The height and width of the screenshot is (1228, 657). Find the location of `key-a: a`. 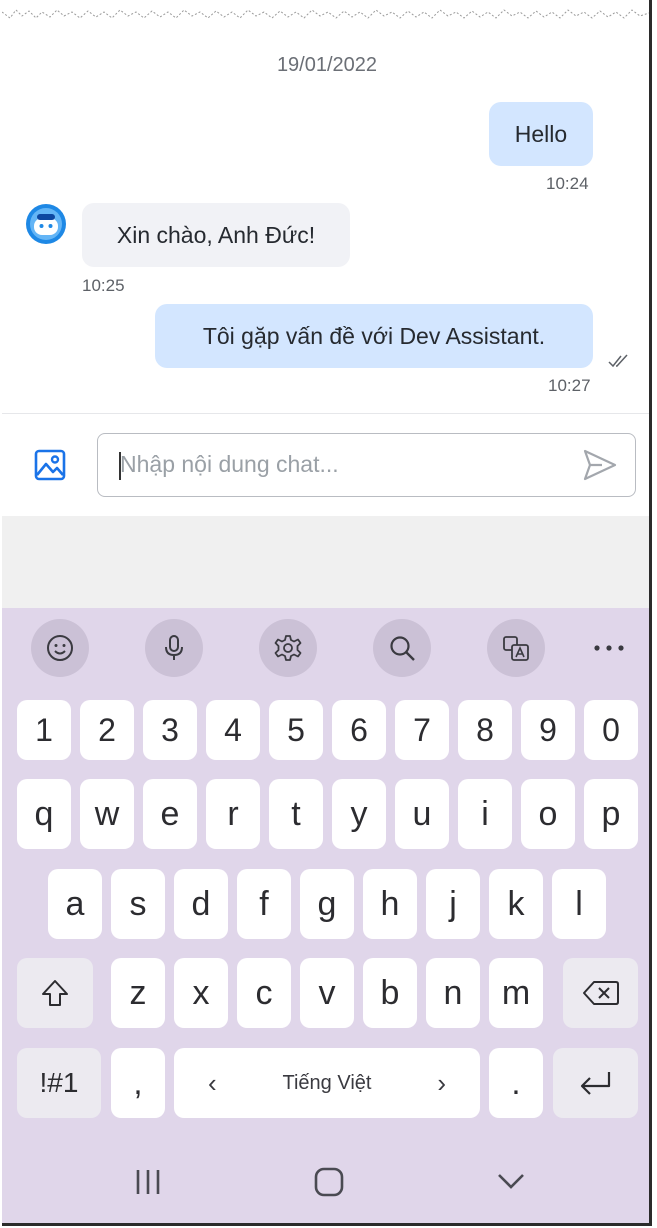

key-a: a is located at coordinates (75, 904).